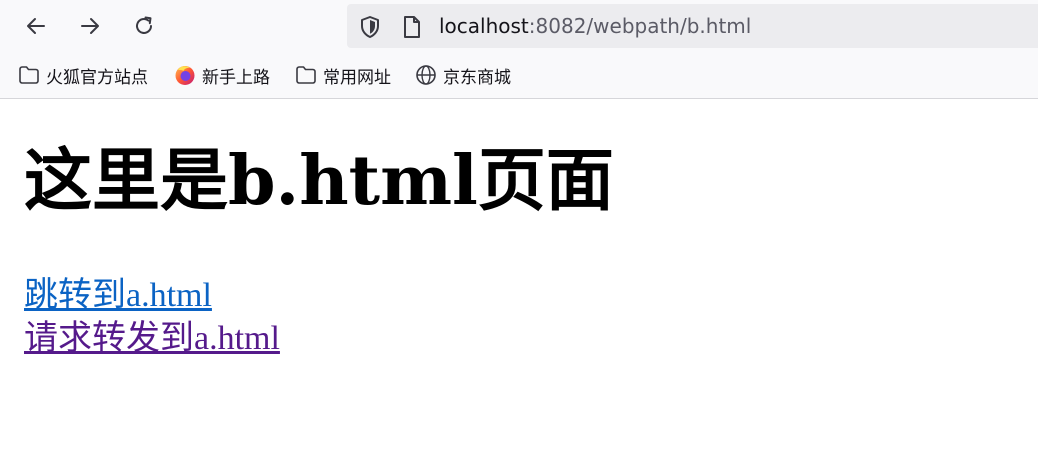  I want to click on reload-icon, so click(144, 25).